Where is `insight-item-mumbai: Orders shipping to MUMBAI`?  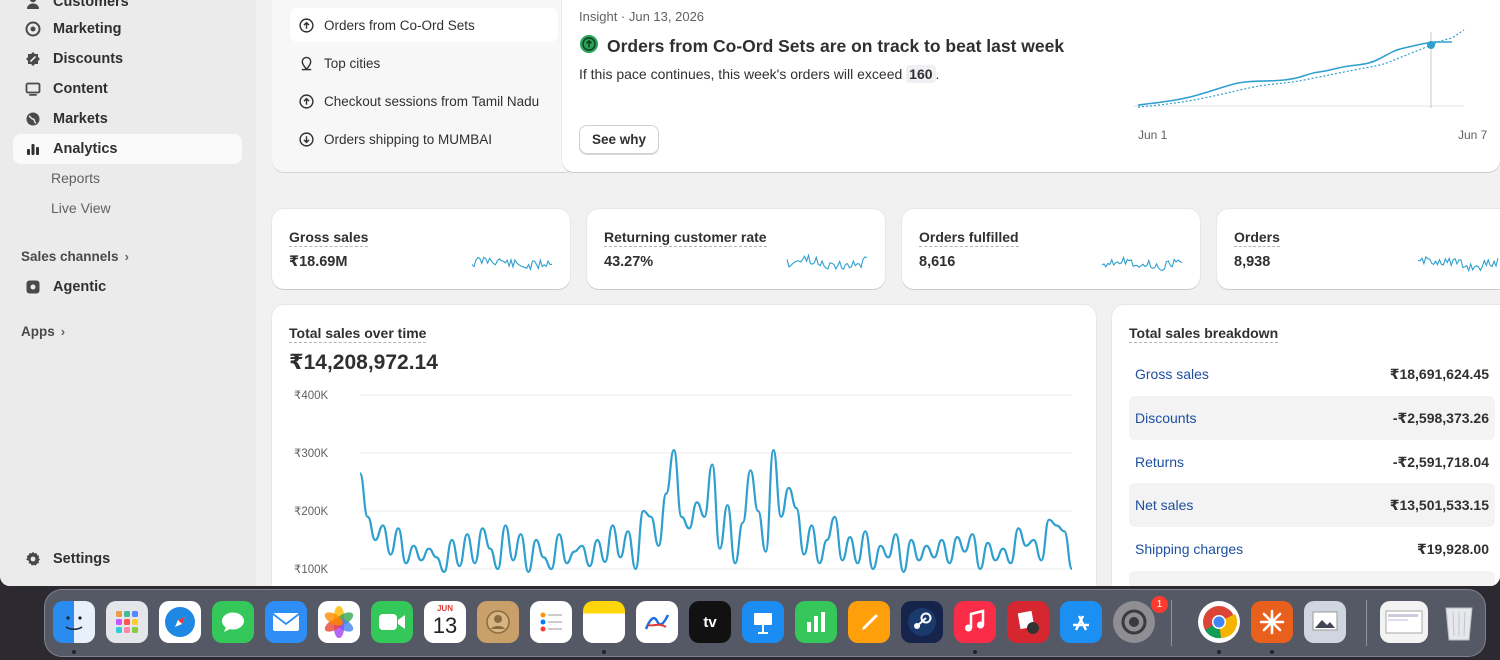 insight-item-mumbai: Orders shipping to MUMBAI is located at coordinates (424, 139).